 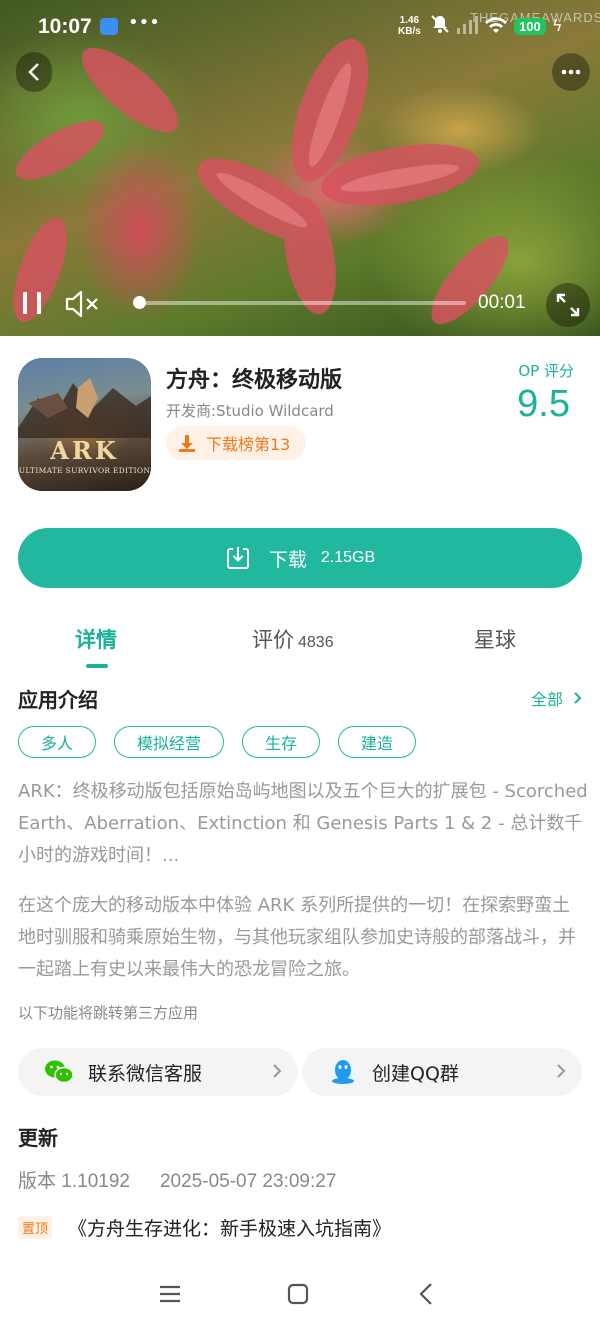 I want to click on more-options-button, so click(x=571, y=72).